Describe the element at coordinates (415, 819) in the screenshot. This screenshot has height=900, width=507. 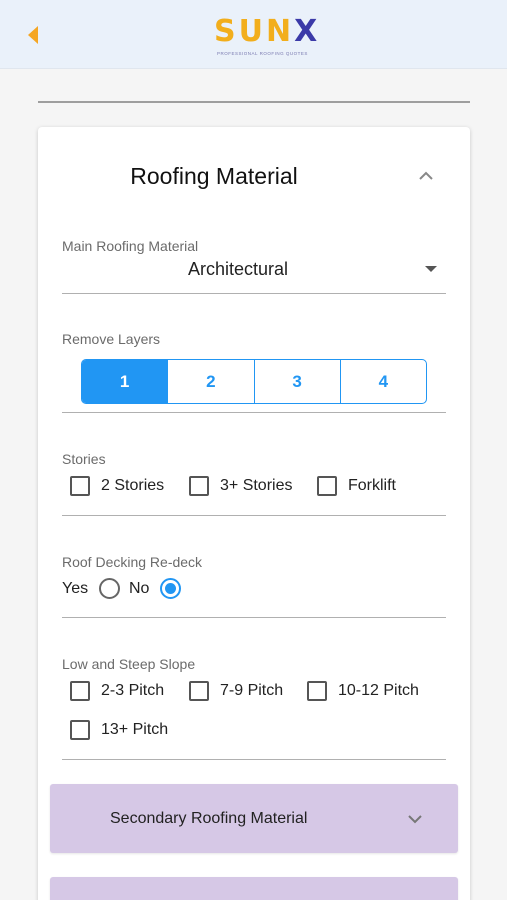
I see `chevron-down-icon` at that location.